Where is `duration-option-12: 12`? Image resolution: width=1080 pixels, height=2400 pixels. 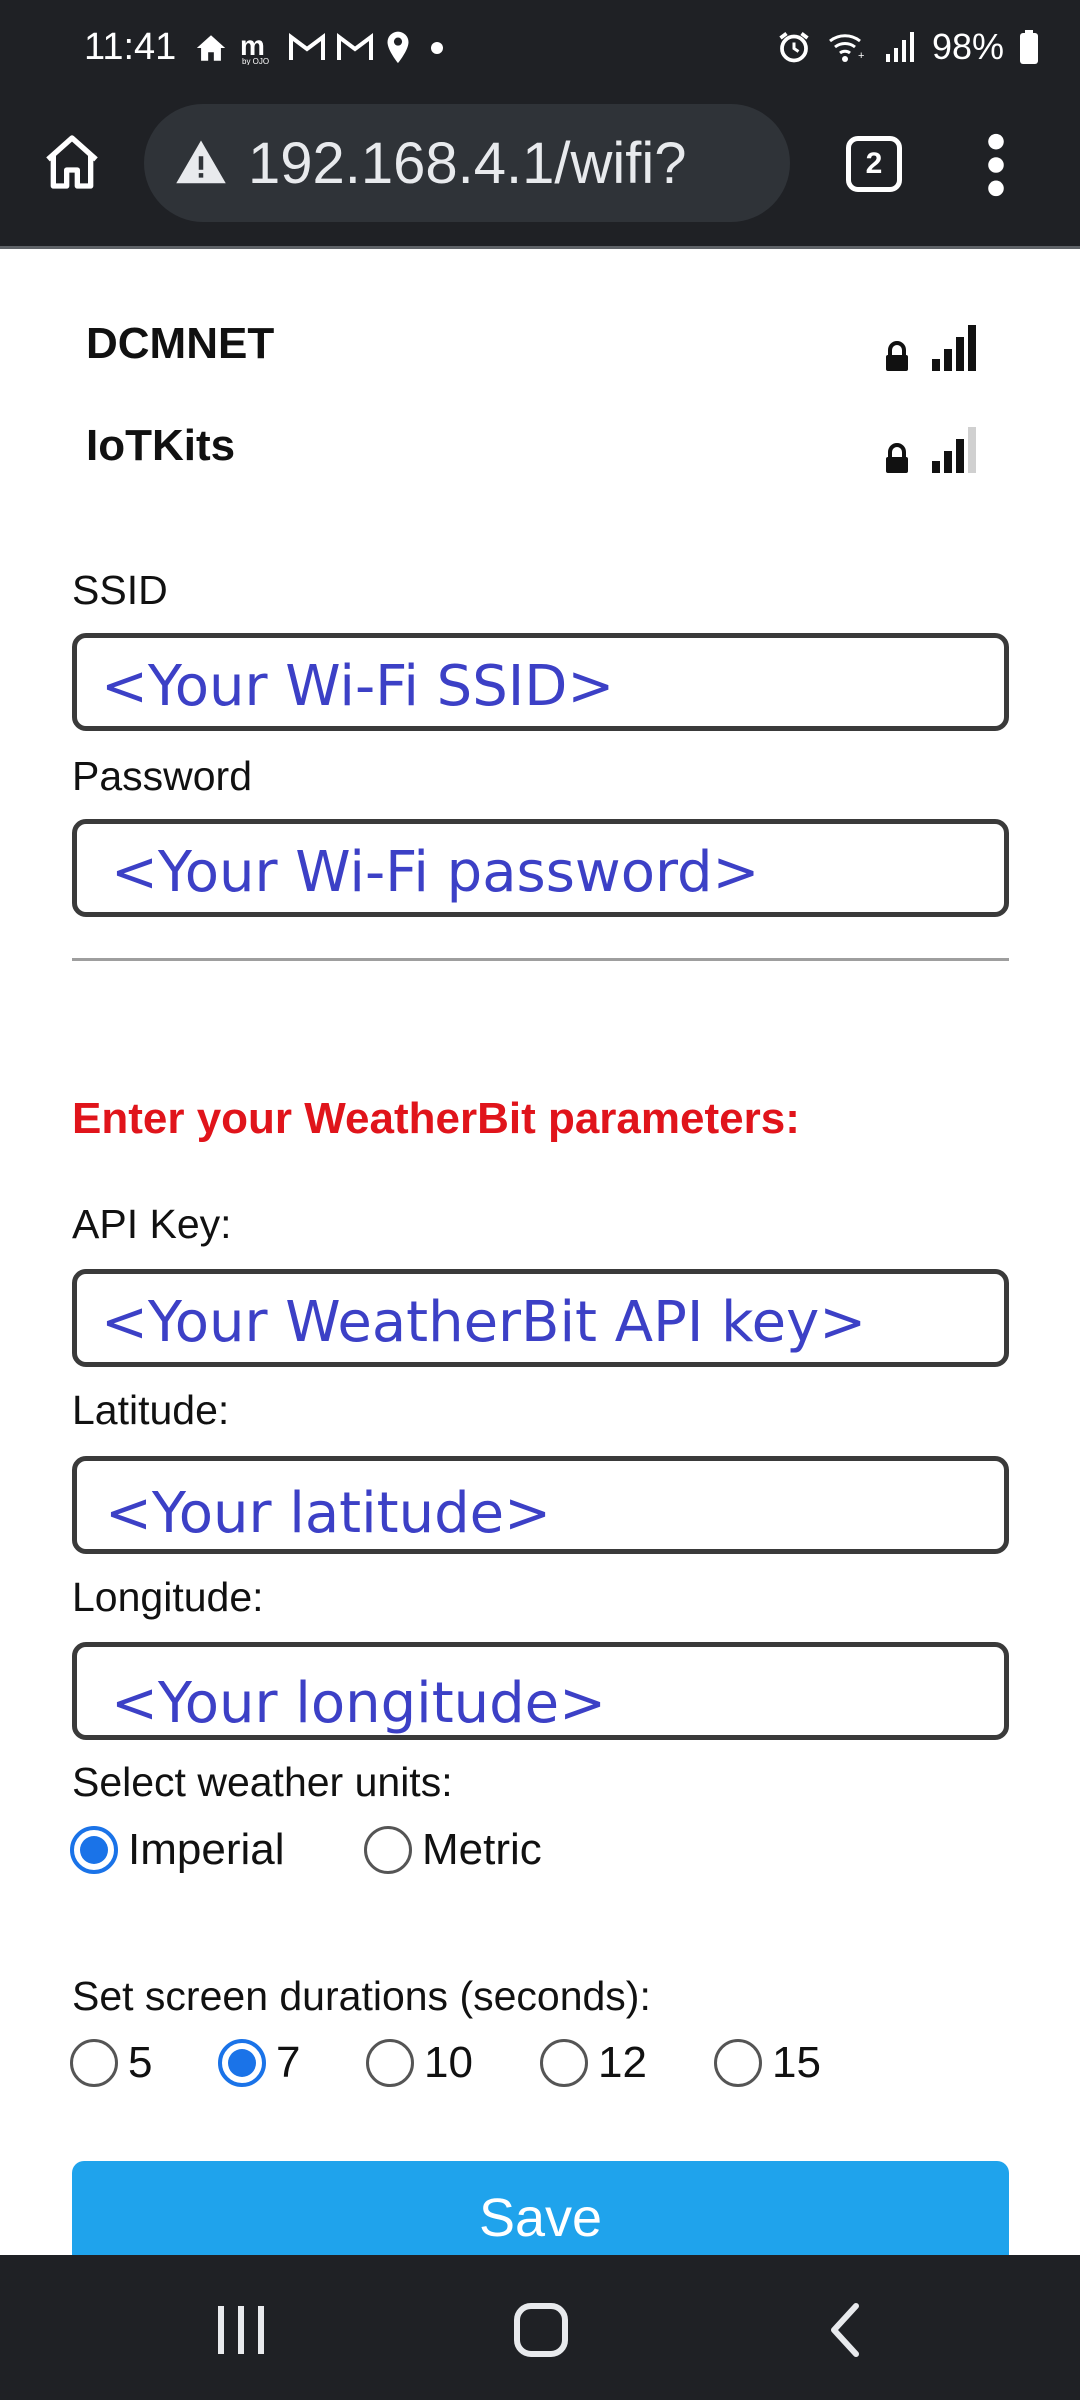
duration-option-12: 12 is located at coordinates (593, 2063).